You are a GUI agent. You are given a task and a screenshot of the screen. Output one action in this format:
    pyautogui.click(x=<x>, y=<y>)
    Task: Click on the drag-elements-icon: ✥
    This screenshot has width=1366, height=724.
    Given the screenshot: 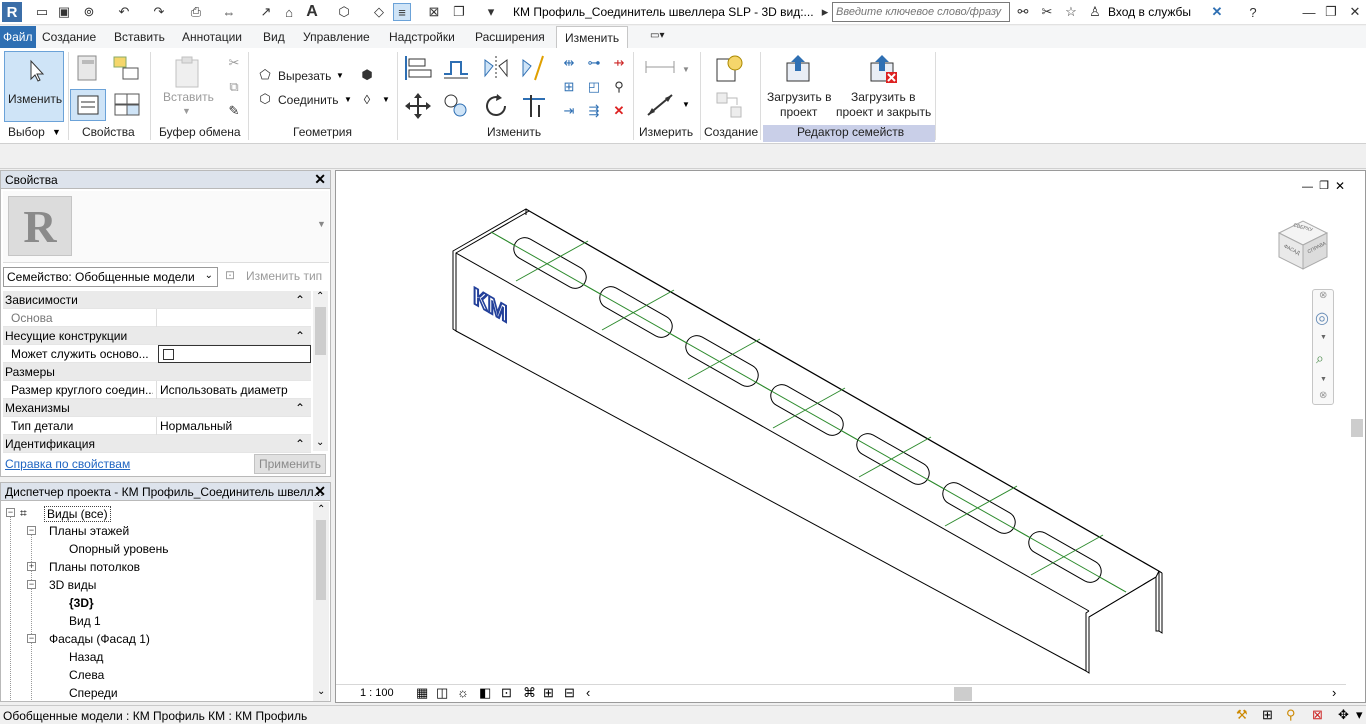 What is the action you would take?
    pyautogui.click(x=1343, y=715)
    